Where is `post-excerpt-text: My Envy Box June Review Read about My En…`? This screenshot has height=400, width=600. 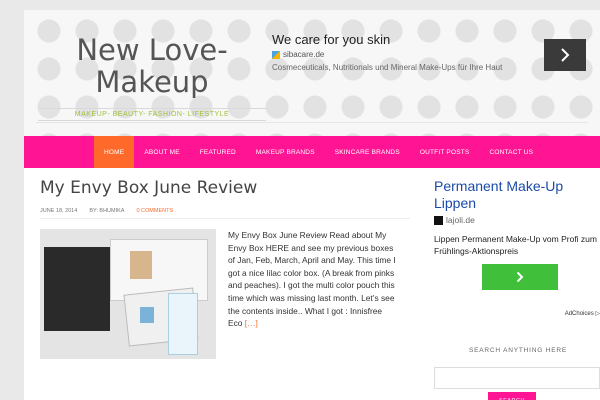 post-excerpt-text: My Envy Box June Review Read about My En… is located at coordinates (312, 279).